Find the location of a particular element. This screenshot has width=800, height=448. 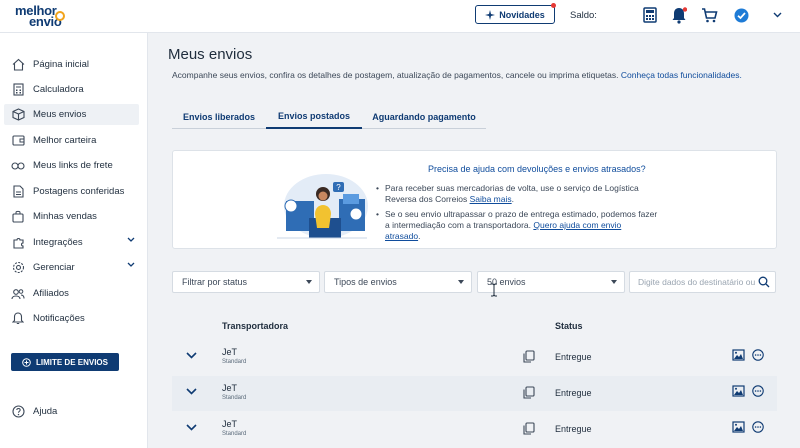

tipos-envios-value: Tipos de envios is located at coordinates (365, 282).